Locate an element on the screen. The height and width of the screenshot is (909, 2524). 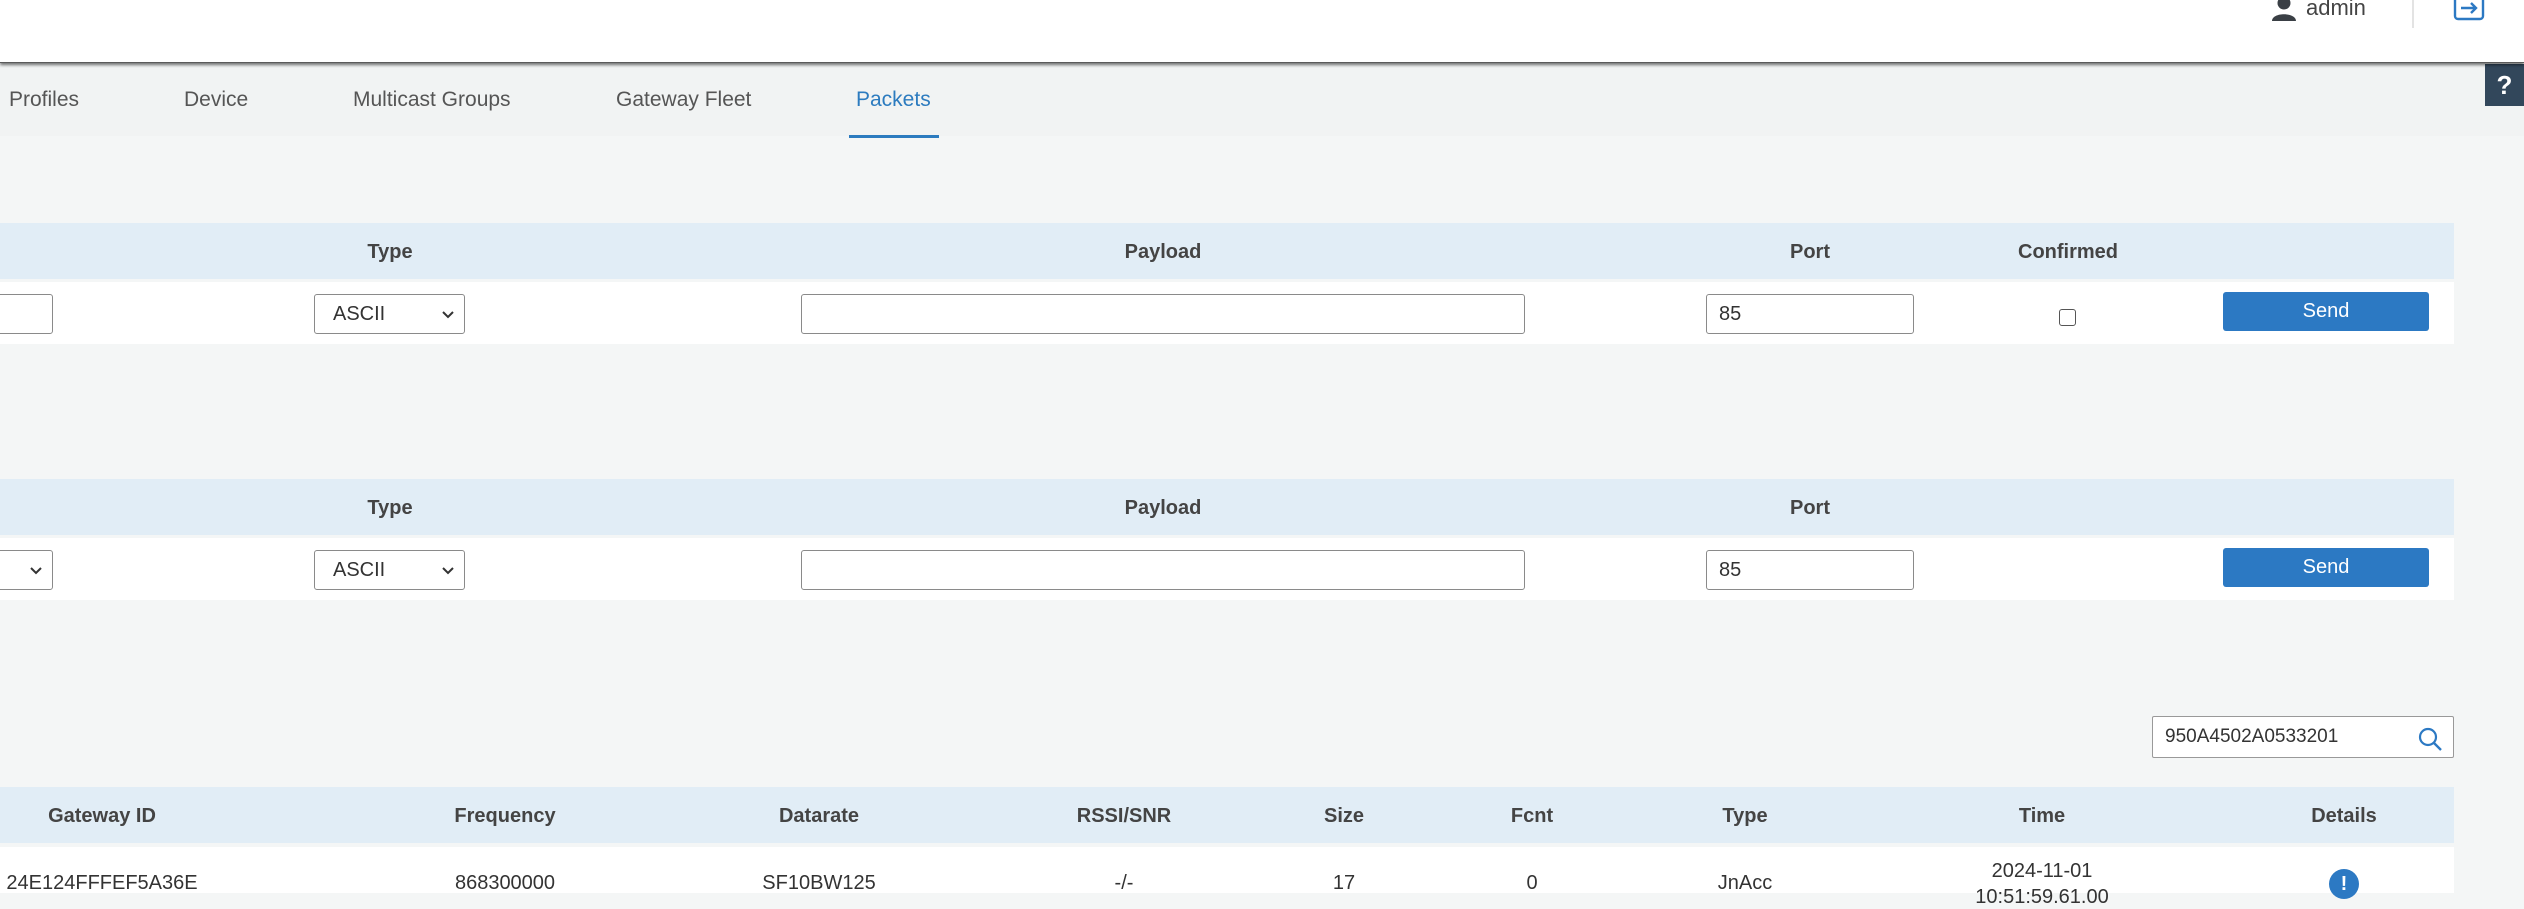
search-icon is located at coordinates (2430, 739).